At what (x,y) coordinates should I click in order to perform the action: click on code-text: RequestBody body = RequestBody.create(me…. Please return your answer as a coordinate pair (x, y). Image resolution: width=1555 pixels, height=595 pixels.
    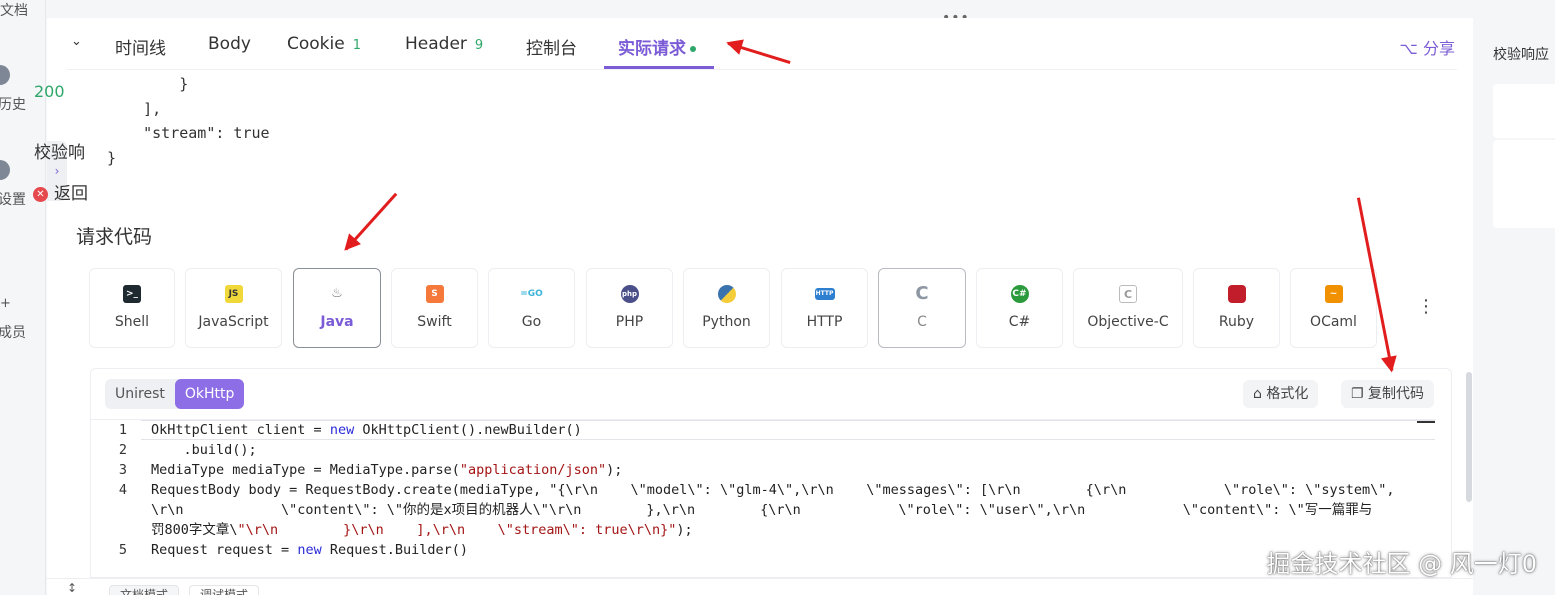
    Looking at the image, I should click on (773, 490).